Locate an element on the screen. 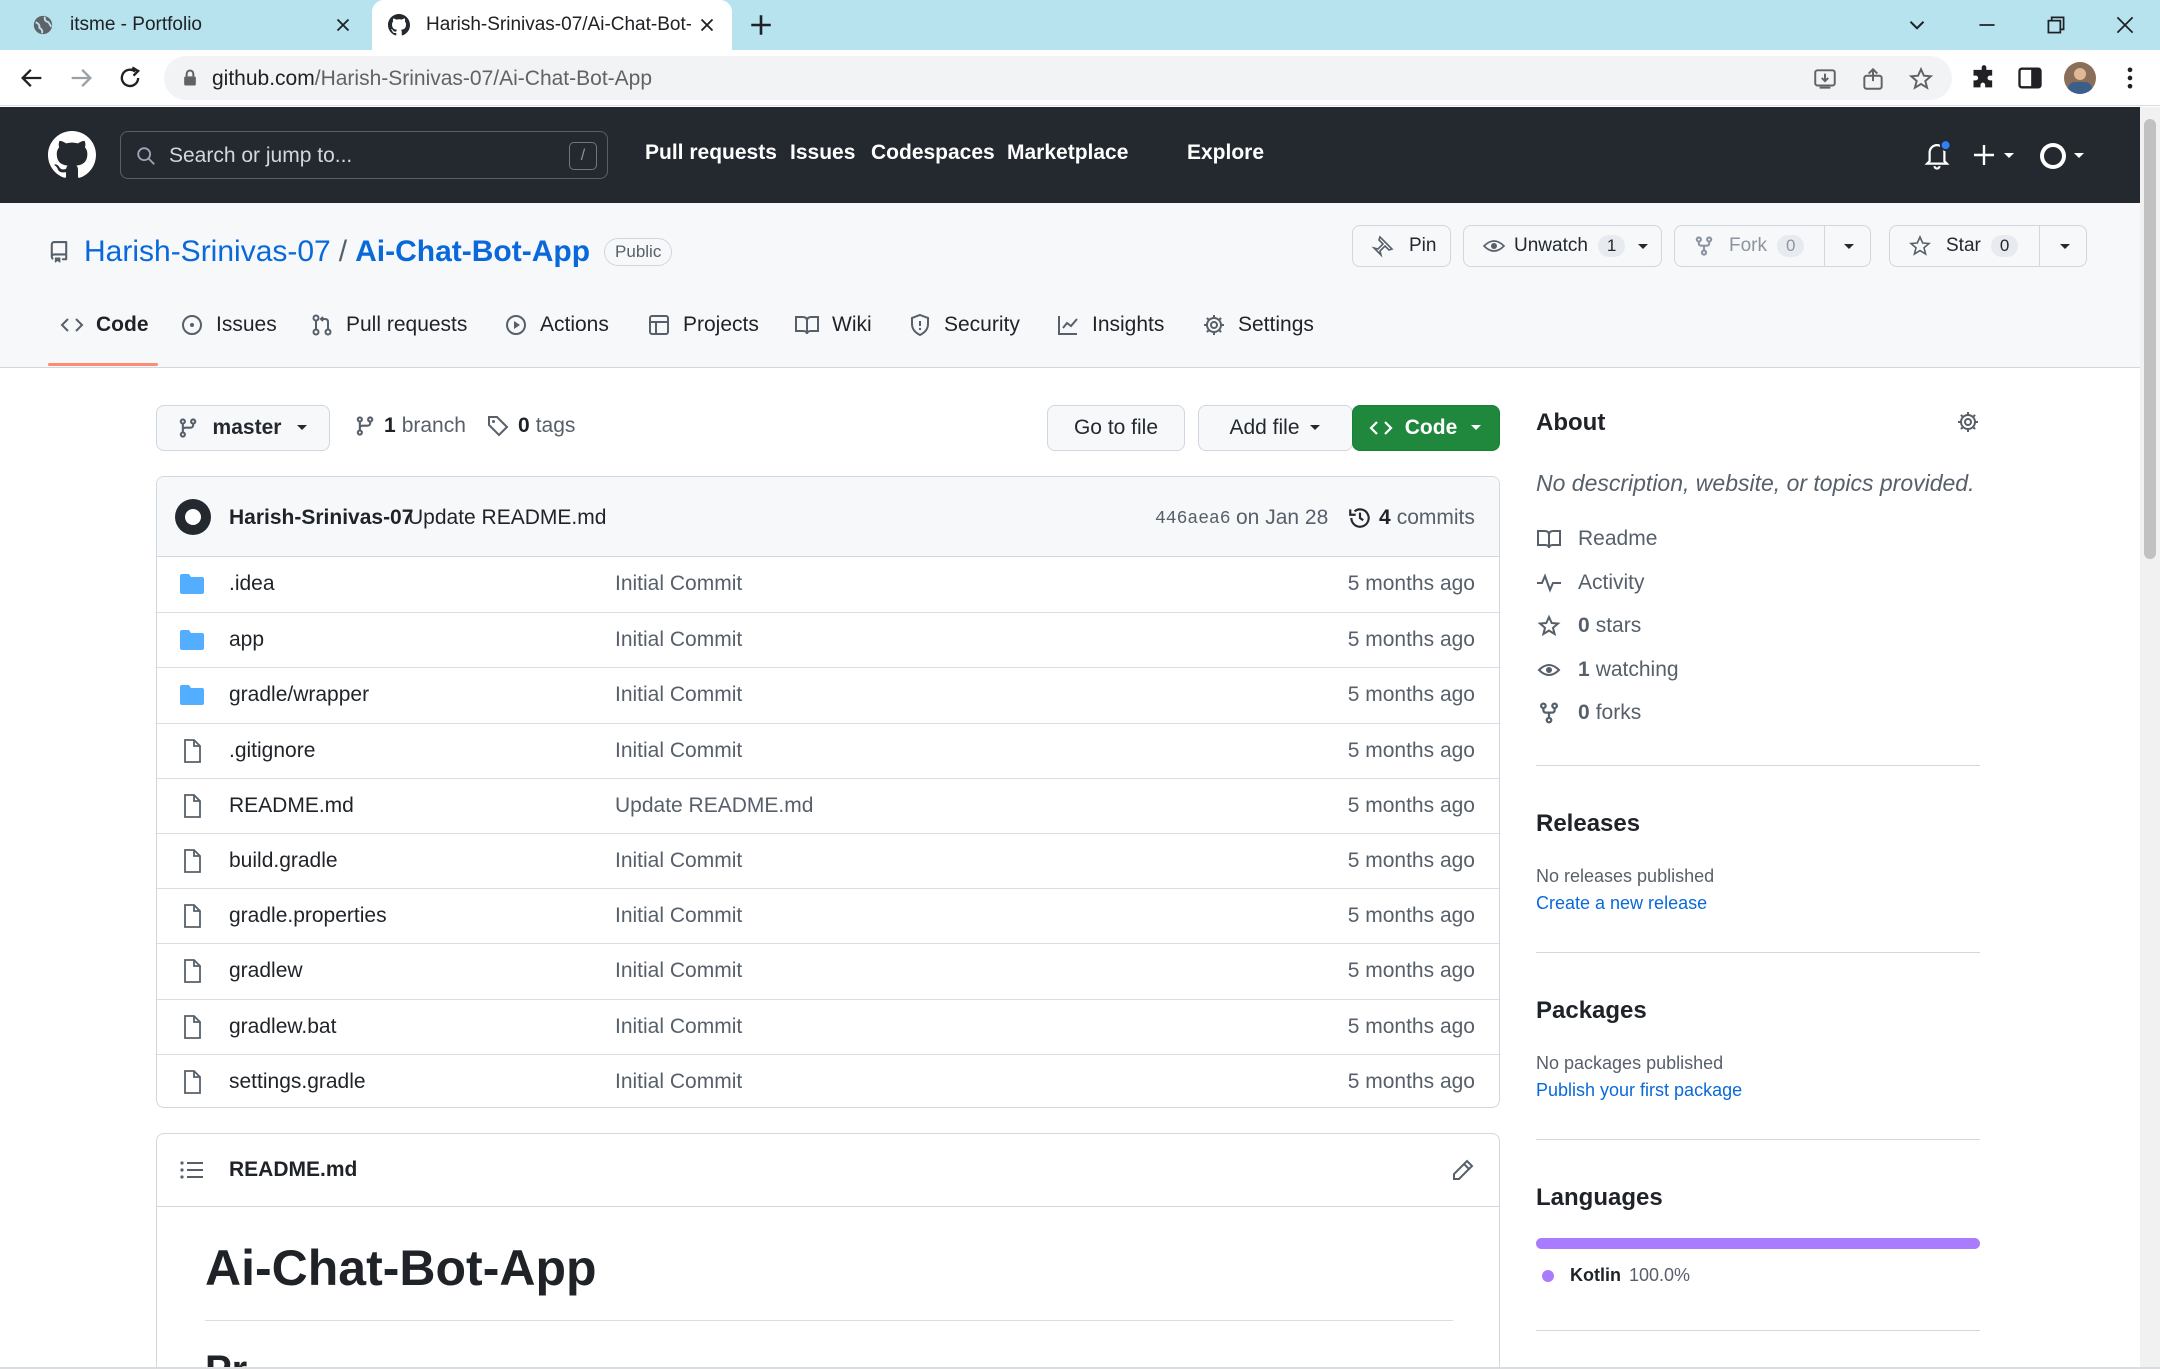  browser-tab-github: Harish-Srinivas-07/Ai-Chat-Bot-A is located at coordinates (552, 25).